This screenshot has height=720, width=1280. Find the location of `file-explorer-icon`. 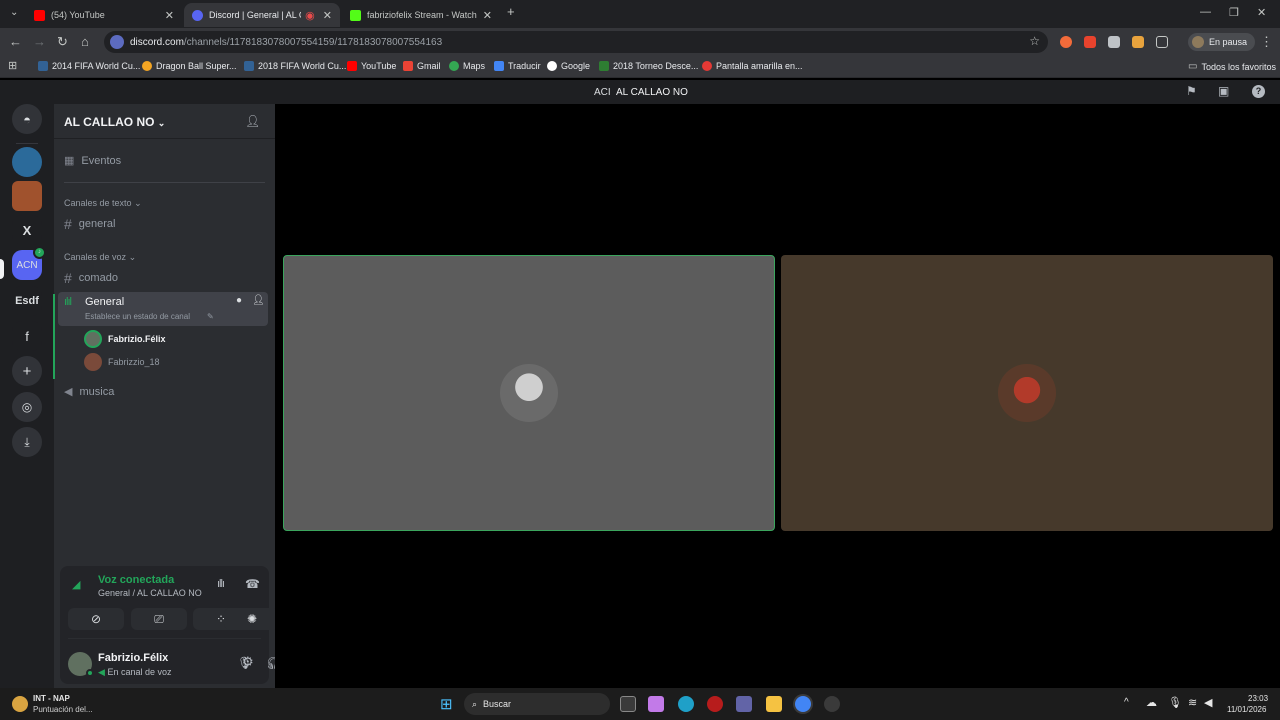

file-explorer-icon is located at coordinates (774, 704).